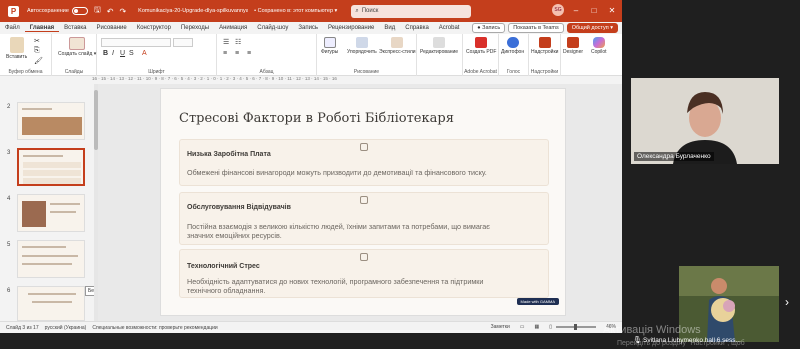  Describe the element at coordinates (74, 72) in the screenshot. I see `slides-group-label: Слайды` at that location.